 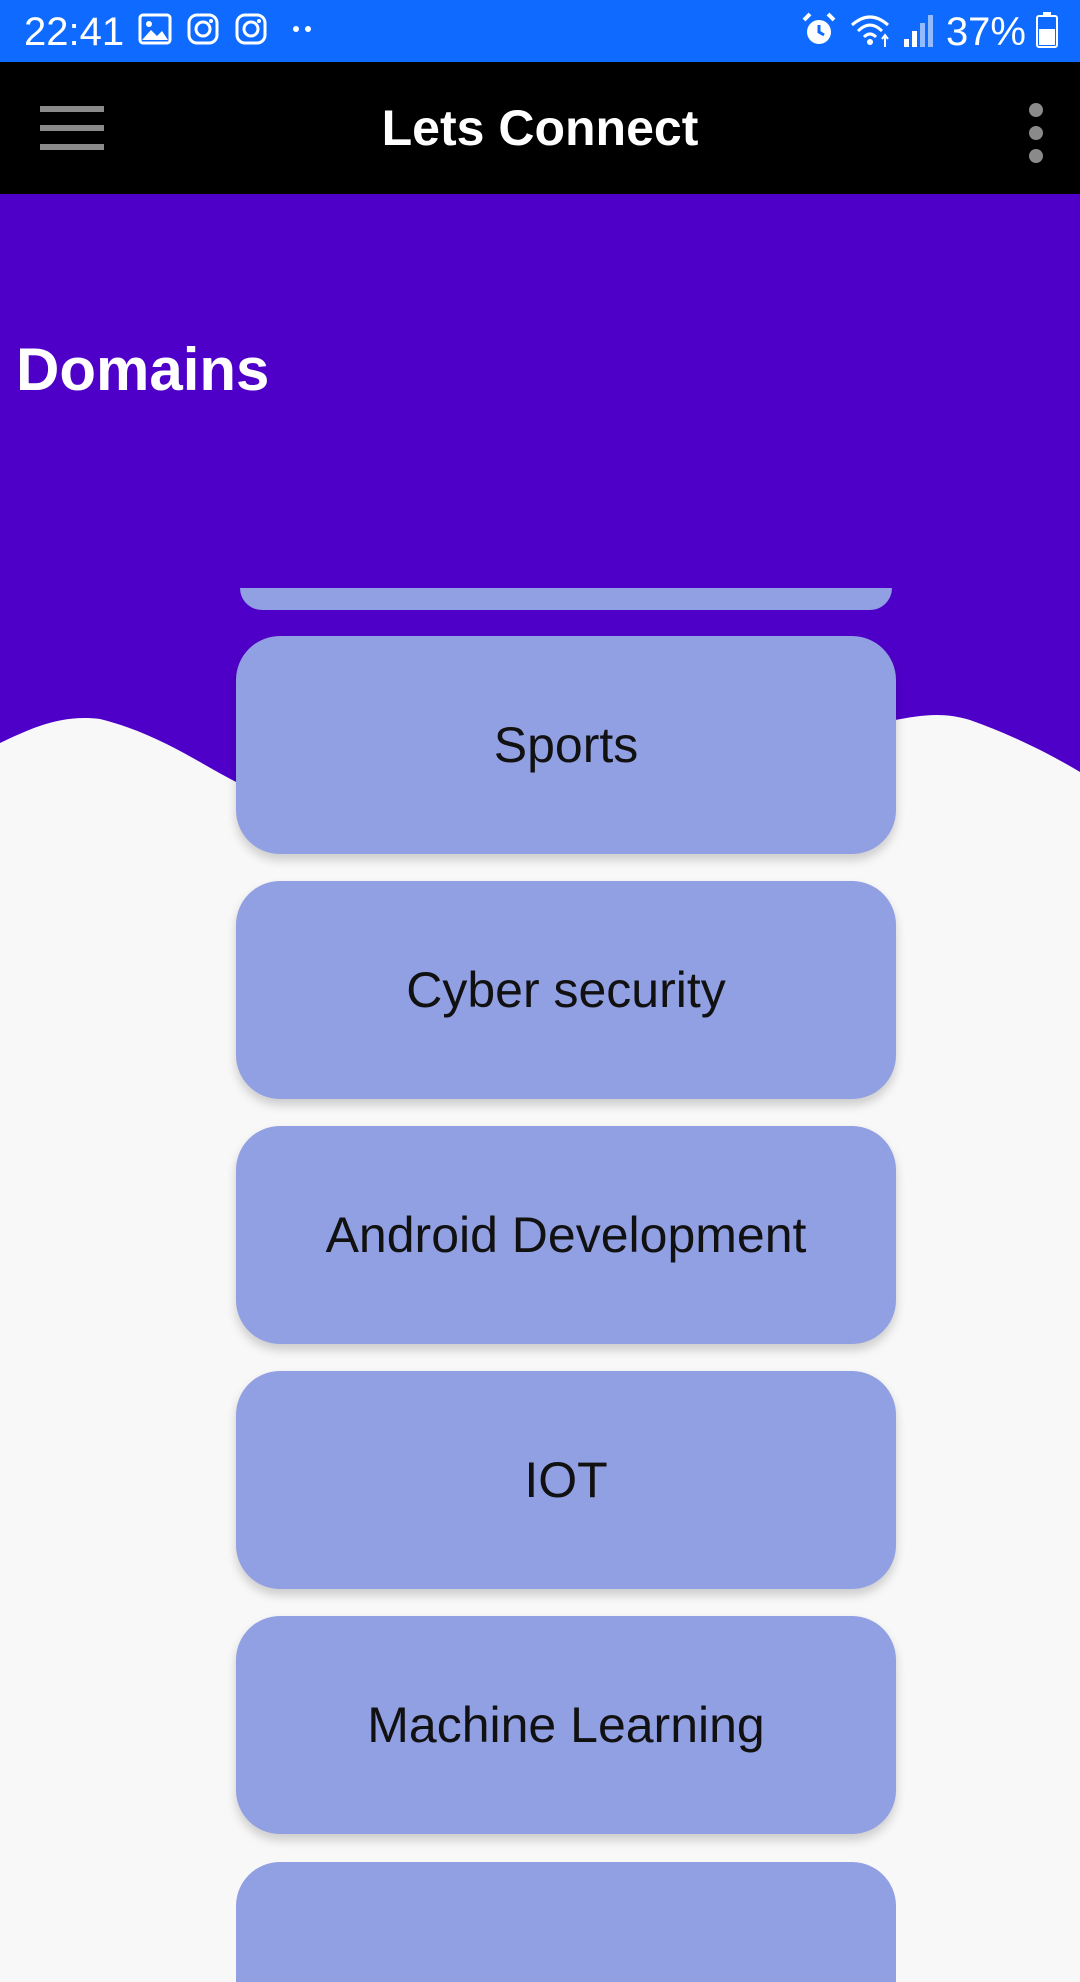 I want to click on app-title: Lets Connect, so click(x=540, y=128).